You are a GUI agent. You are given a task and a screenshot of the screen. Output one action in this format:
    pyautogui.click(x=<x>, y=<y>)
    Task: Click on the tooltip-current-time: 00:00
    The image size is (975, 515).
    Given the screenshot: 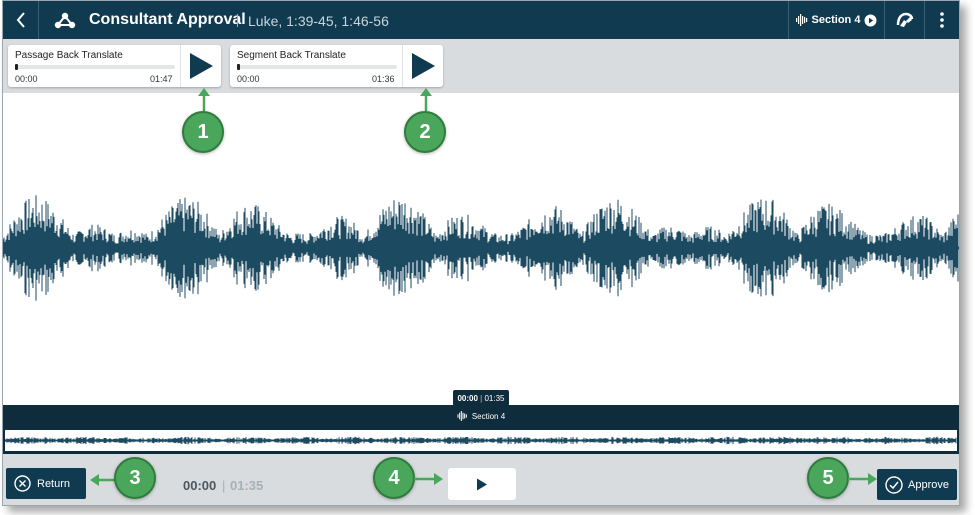 What is the action you would take?
    pyautogui.click(x=467, y=398)
    